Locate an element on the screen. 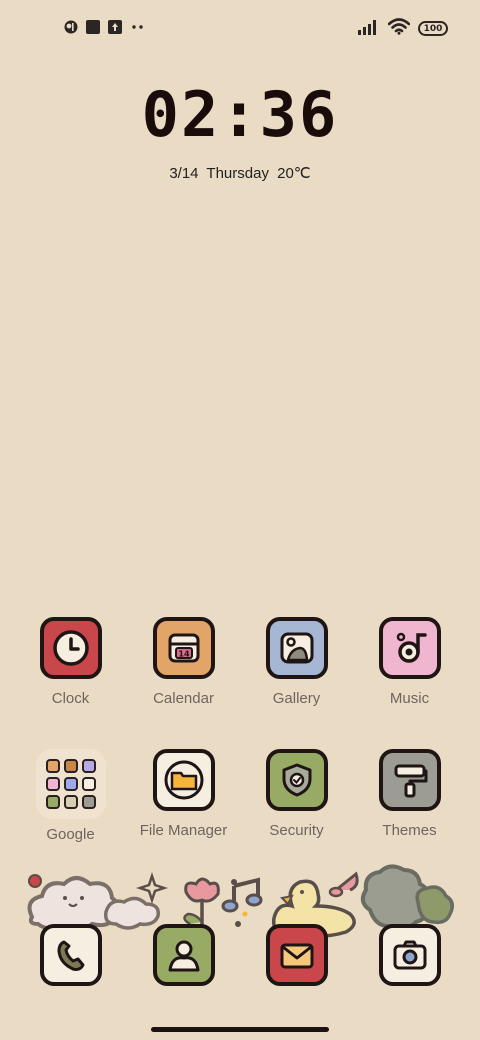 The width and height of the screenshot is (480, 1040). clock-icon is located at coordinates (70, 648).